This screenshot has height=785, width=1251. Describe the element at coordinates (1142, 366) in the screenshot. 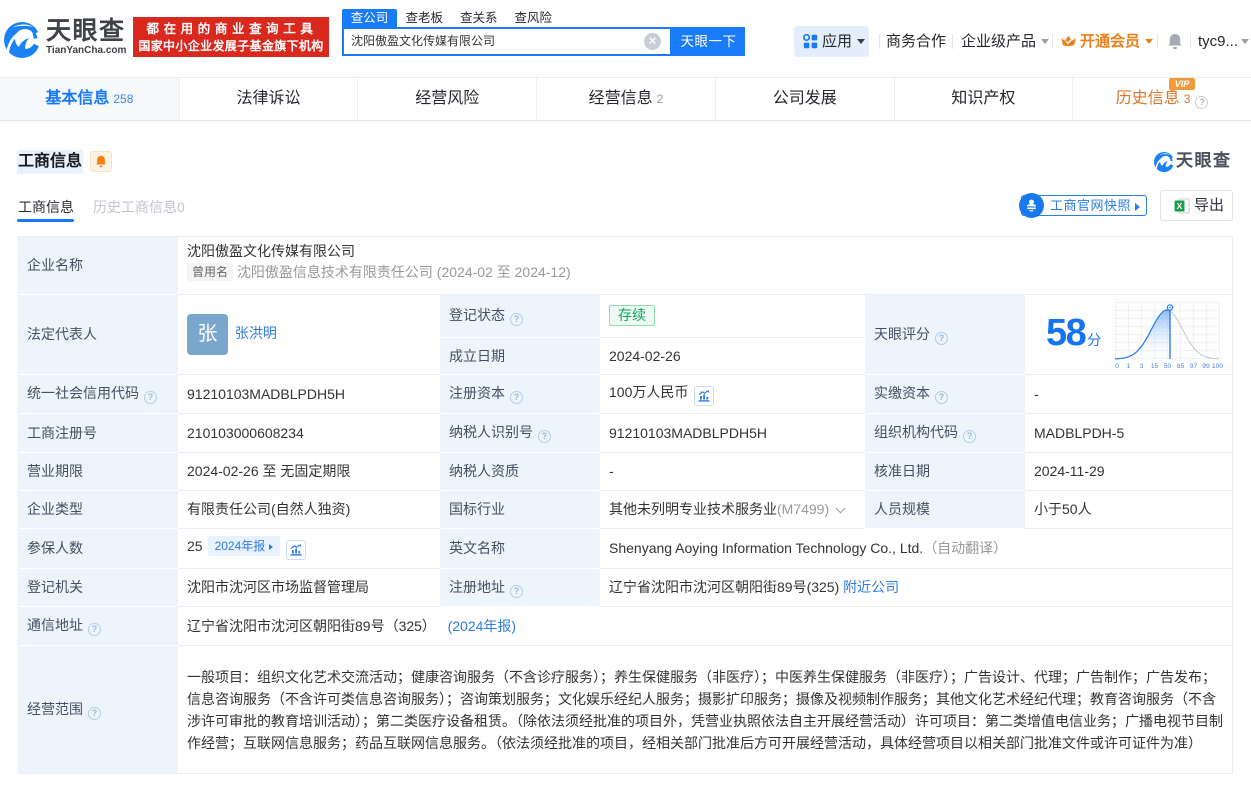

I see `svg-text: 3` at that location.